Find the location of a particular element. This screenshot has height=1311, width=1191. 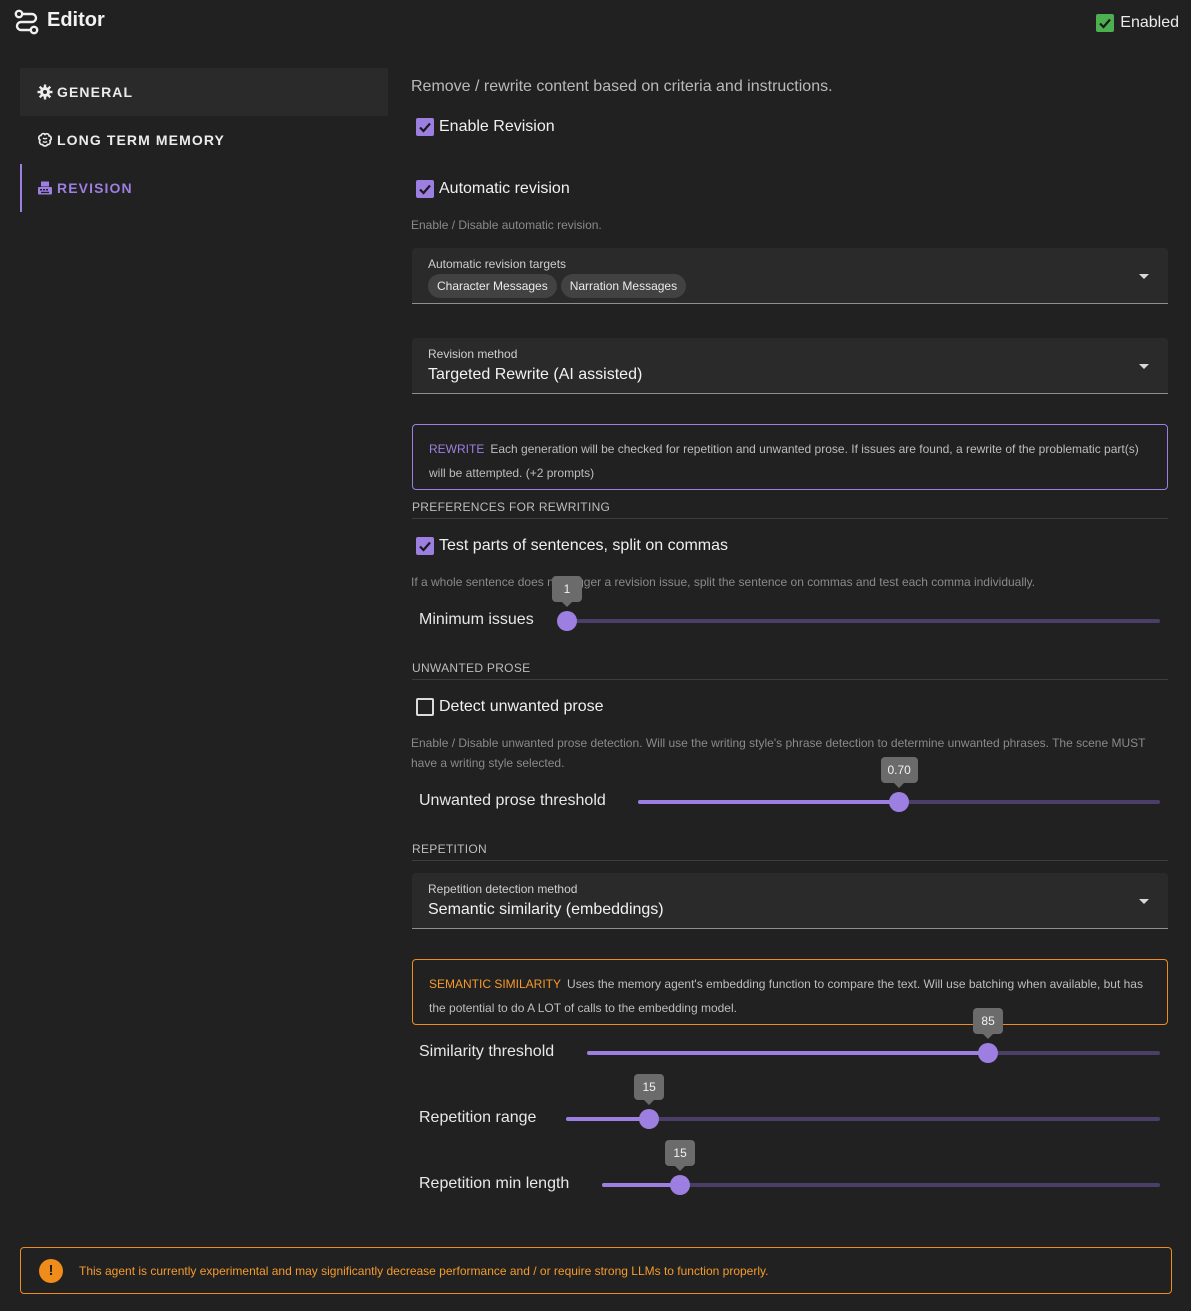

sidebar-item-long-term-memory: LONG TERM MEMORY is located at coordinates (204, 140).